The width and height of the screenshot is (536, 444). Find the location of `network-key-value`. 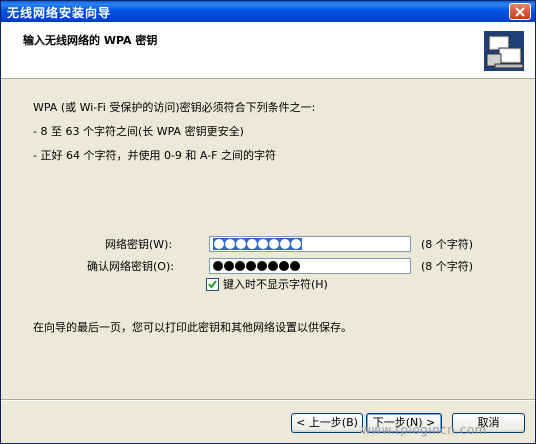

network-key-value is located at coordinates (257, 244).